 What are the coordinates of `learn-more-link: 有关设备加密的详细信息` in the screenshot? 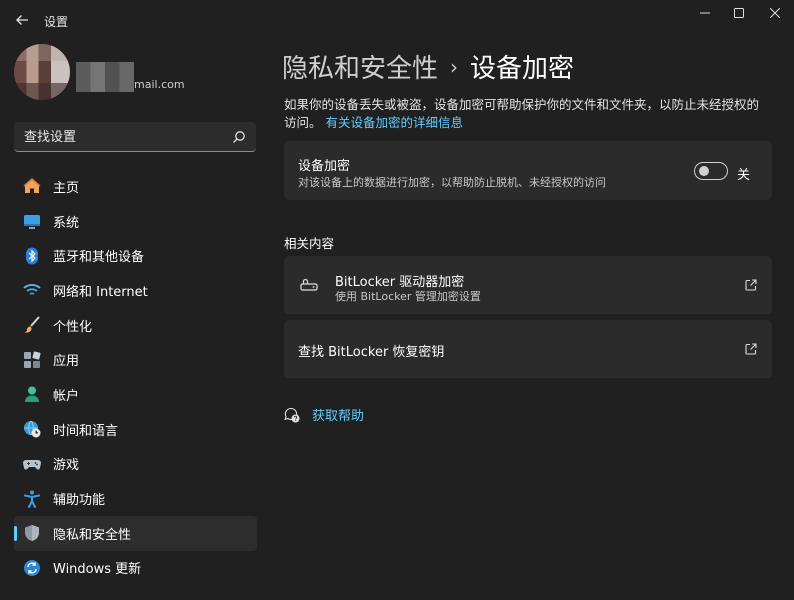 It's located at (395, 122).